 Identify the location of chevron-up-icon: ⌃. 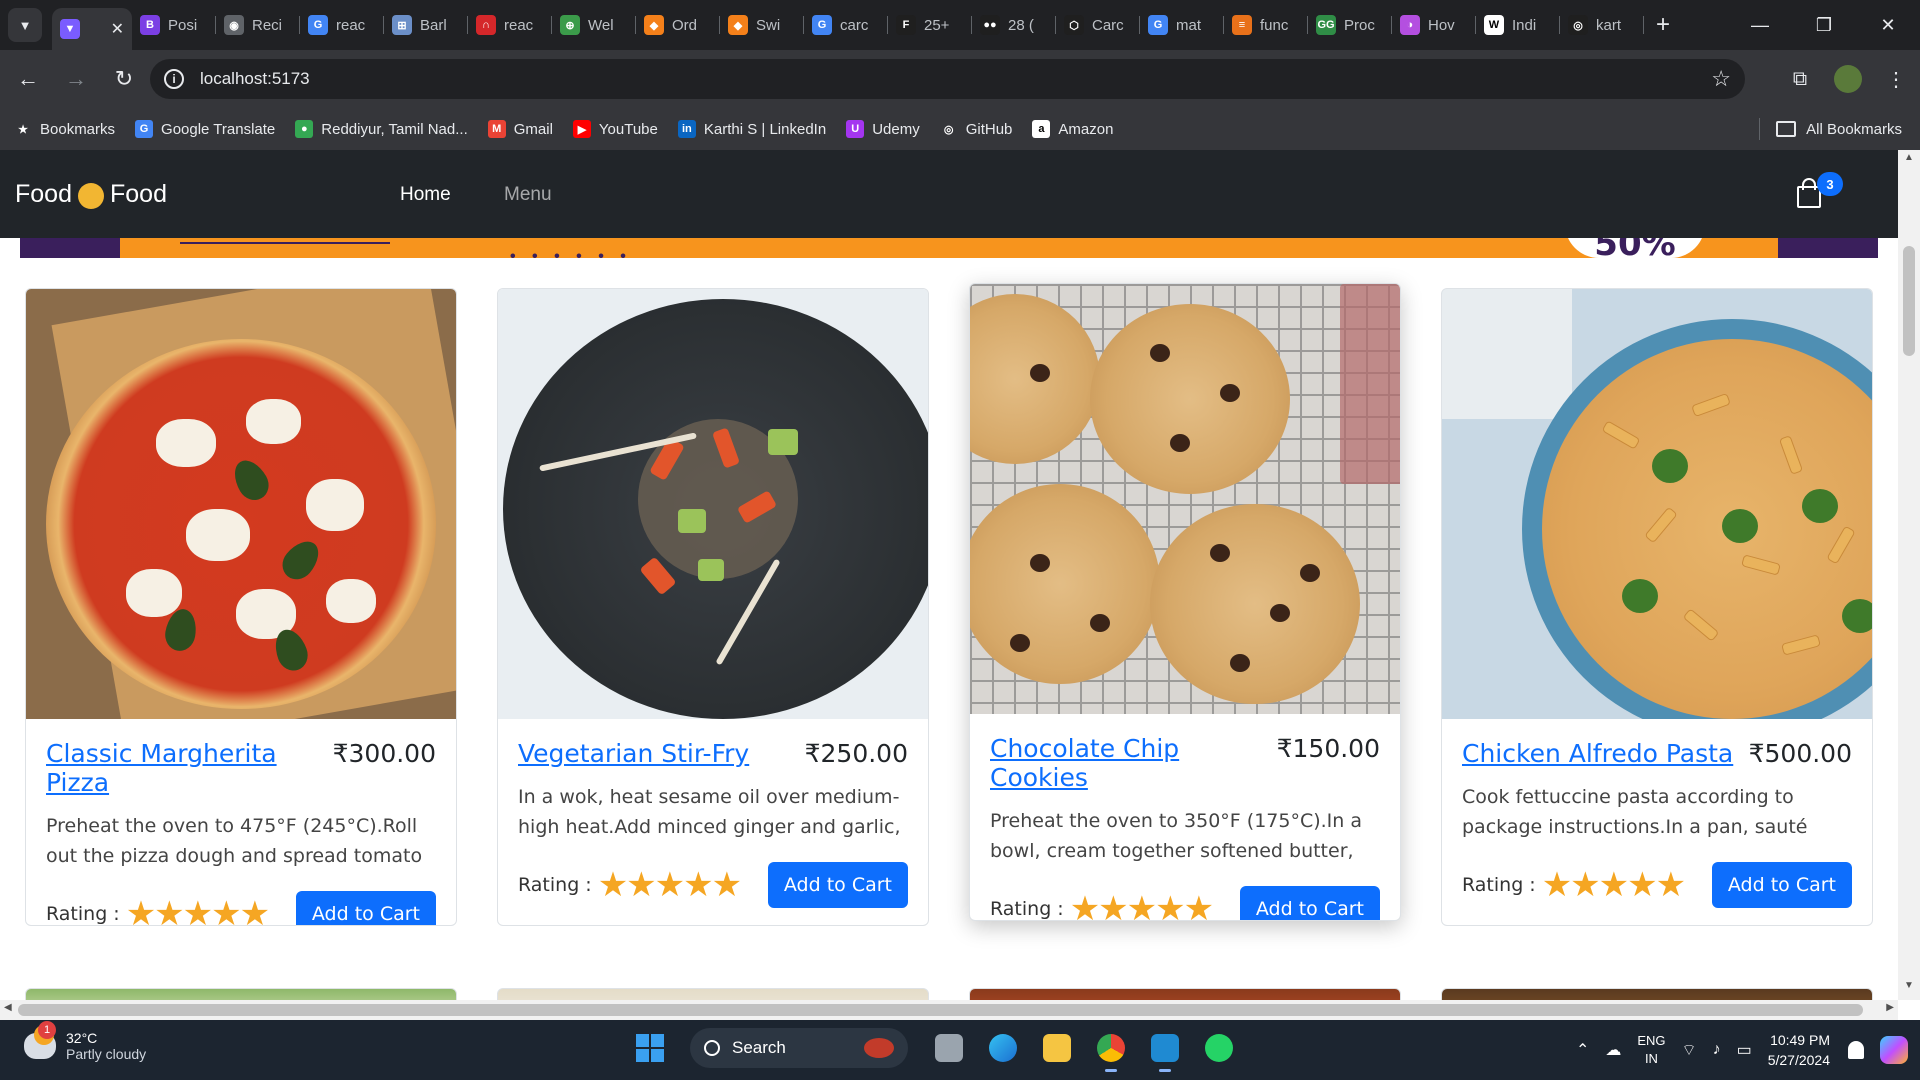
(1582, 1050).